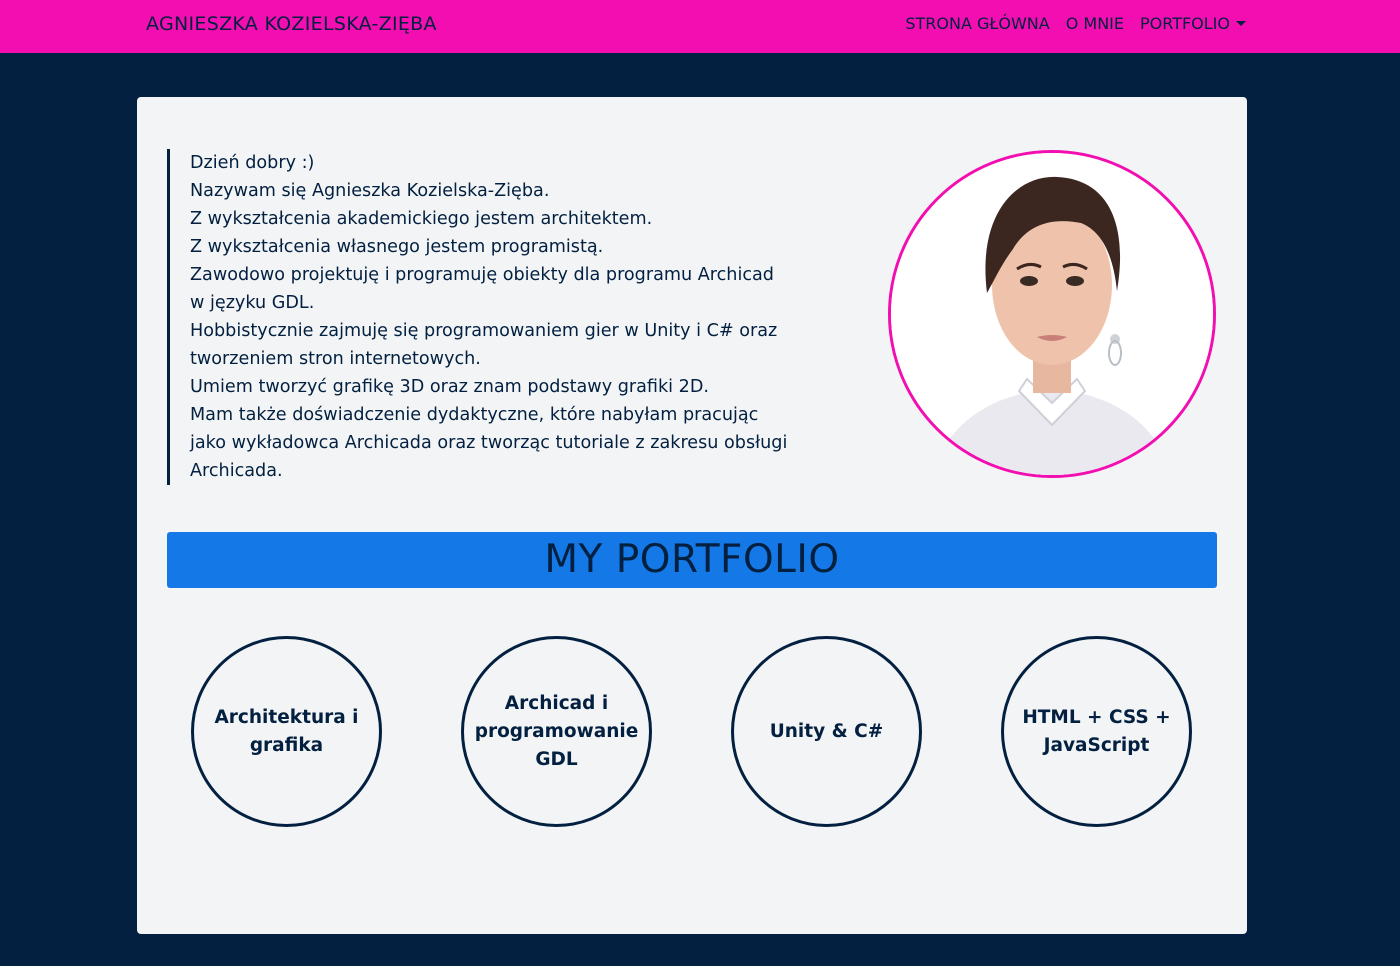 This screenshot has width=1400, height=966. I want to click on nav-link-portfolio-dropdown: PORTFOLIO, so click(1193, 23).